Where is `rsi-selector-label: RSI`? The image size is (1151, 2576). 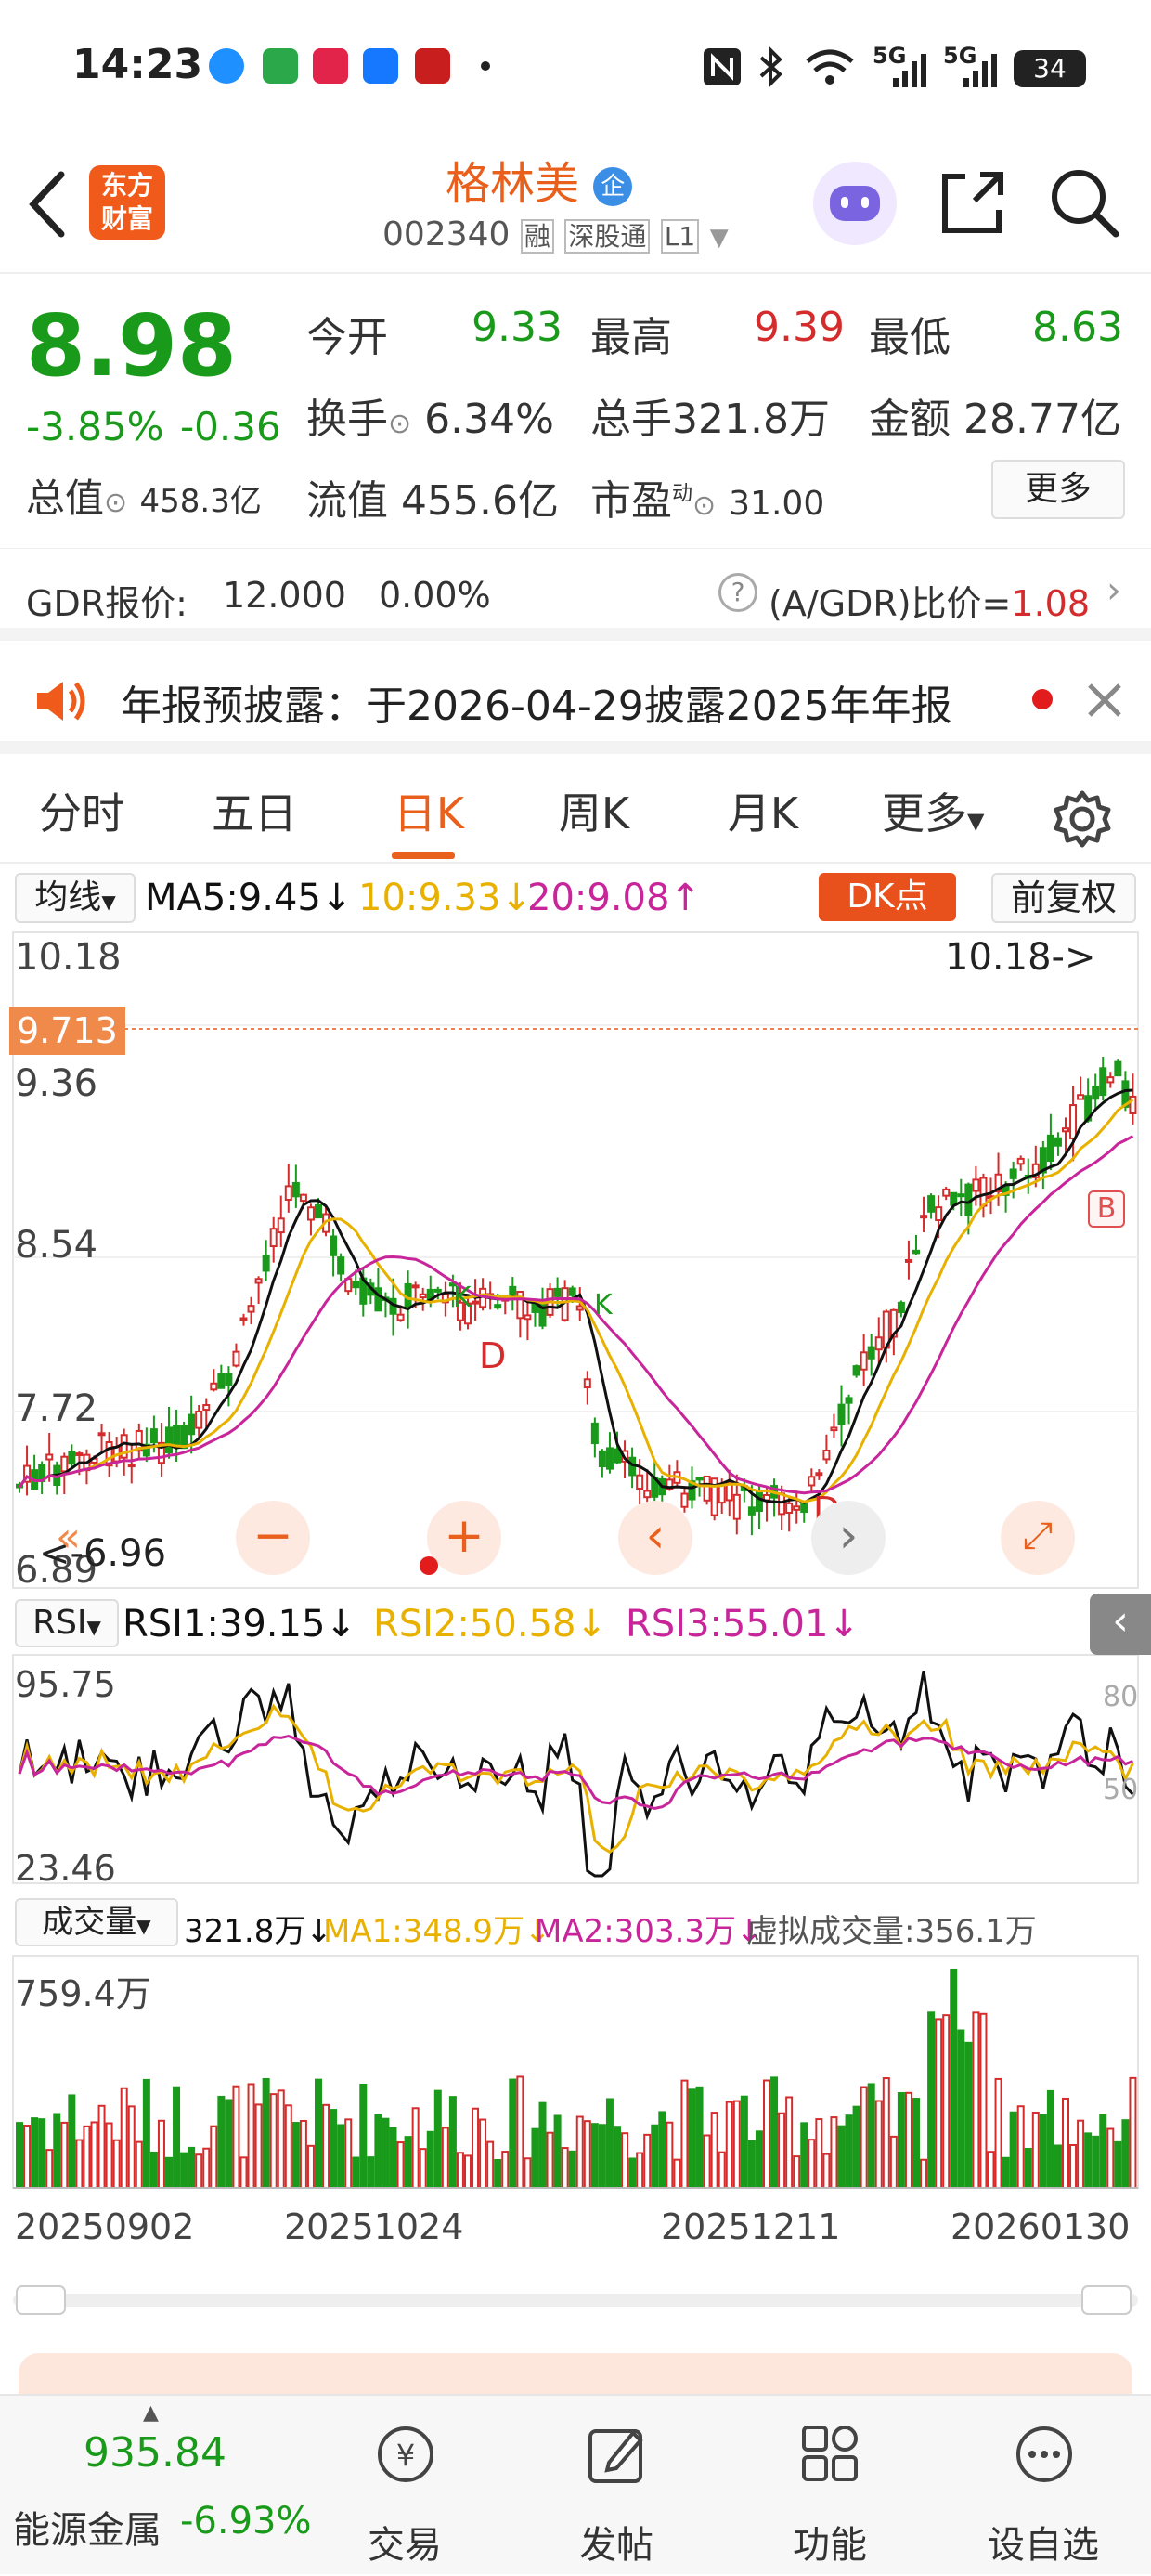
rsi-selector-label: RSI is located at coordinates (59, 1623).